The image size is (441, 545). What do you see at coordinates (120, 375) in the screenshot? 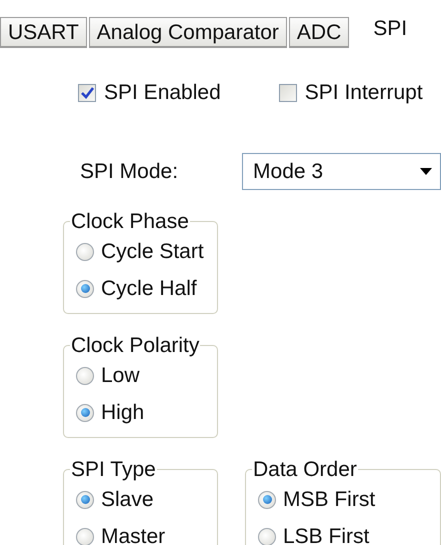
I see `radio-label: Low` at bounding box center [120, 375].